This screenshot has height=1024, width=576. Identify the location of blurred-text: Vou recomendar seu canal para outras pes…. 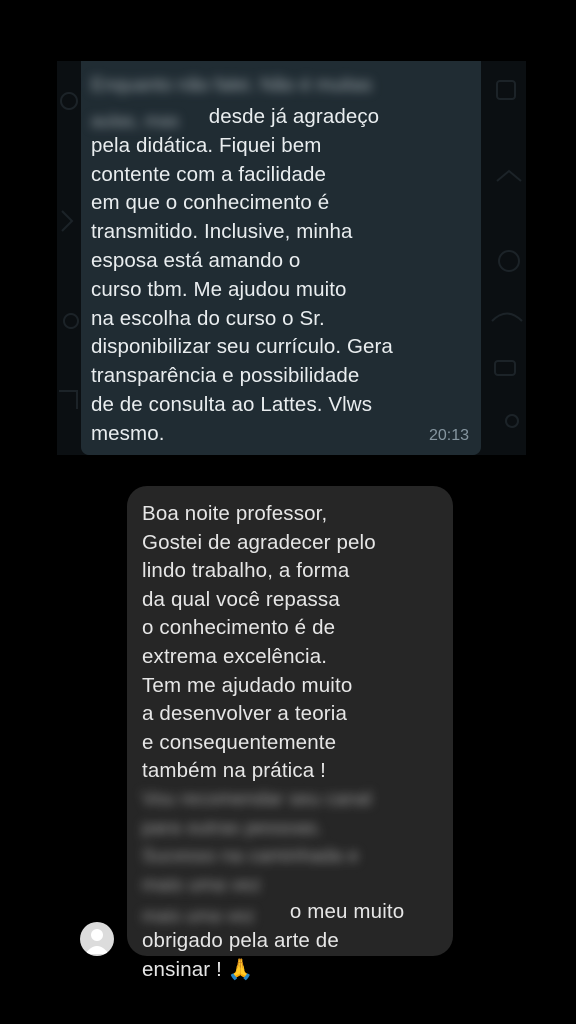
(257, 842).